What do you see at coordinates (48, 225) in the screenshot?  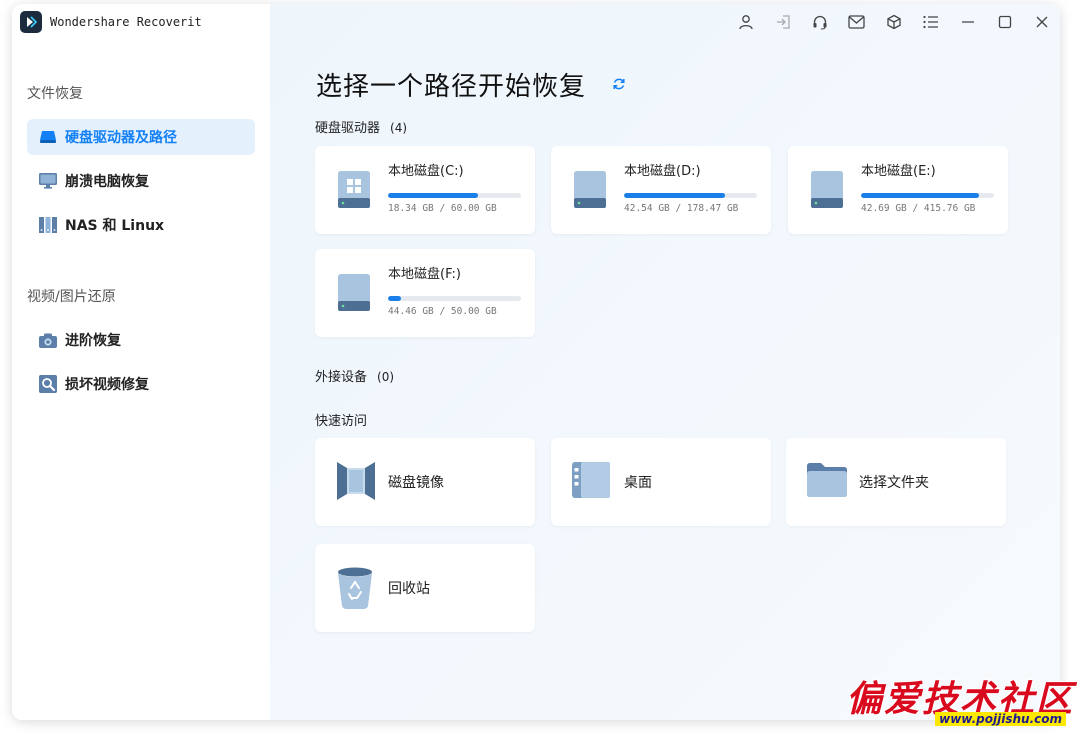 I see `nas-icon` at bounding box center [48, 225].